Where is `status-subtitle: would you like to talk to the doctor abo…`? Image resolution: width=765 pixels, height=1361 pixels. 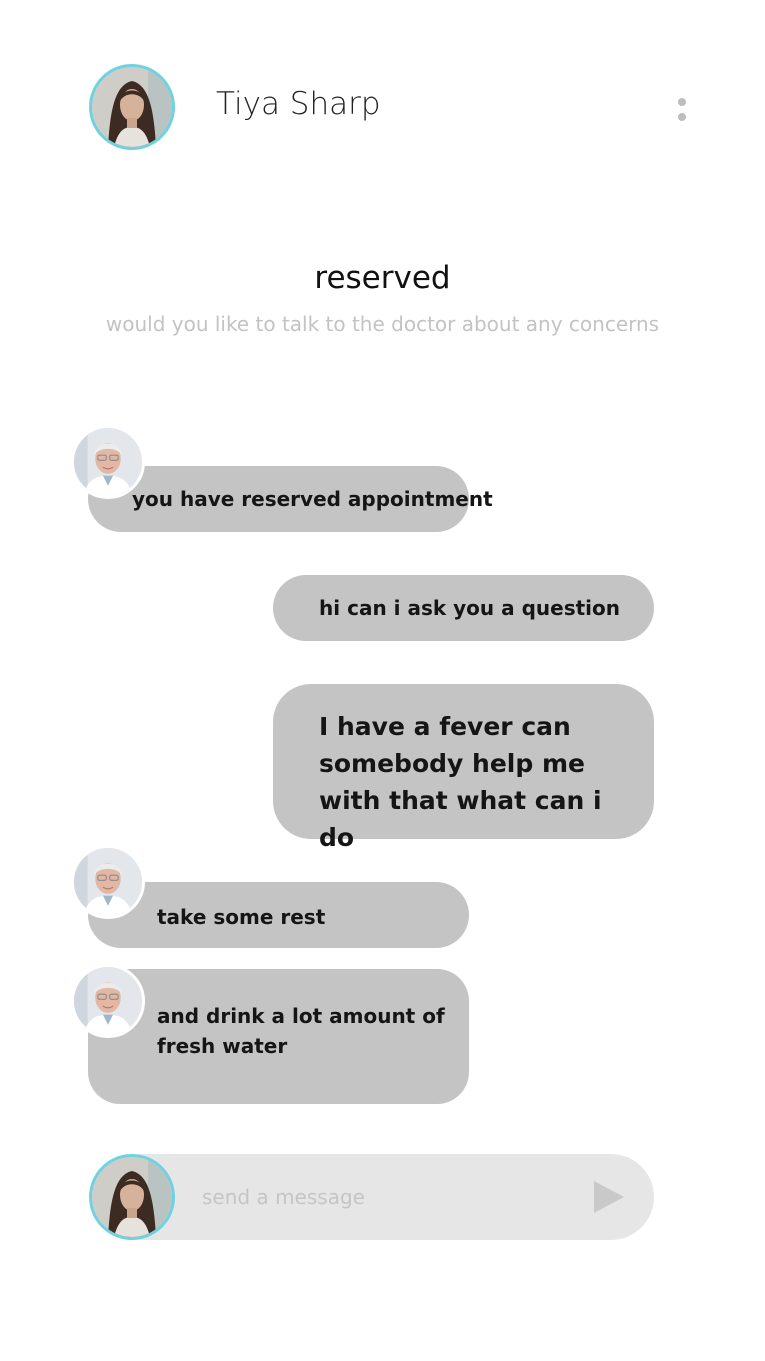
status-subtitle: would you like to talk to the doctor abo… is located at coordinates (382, 324).